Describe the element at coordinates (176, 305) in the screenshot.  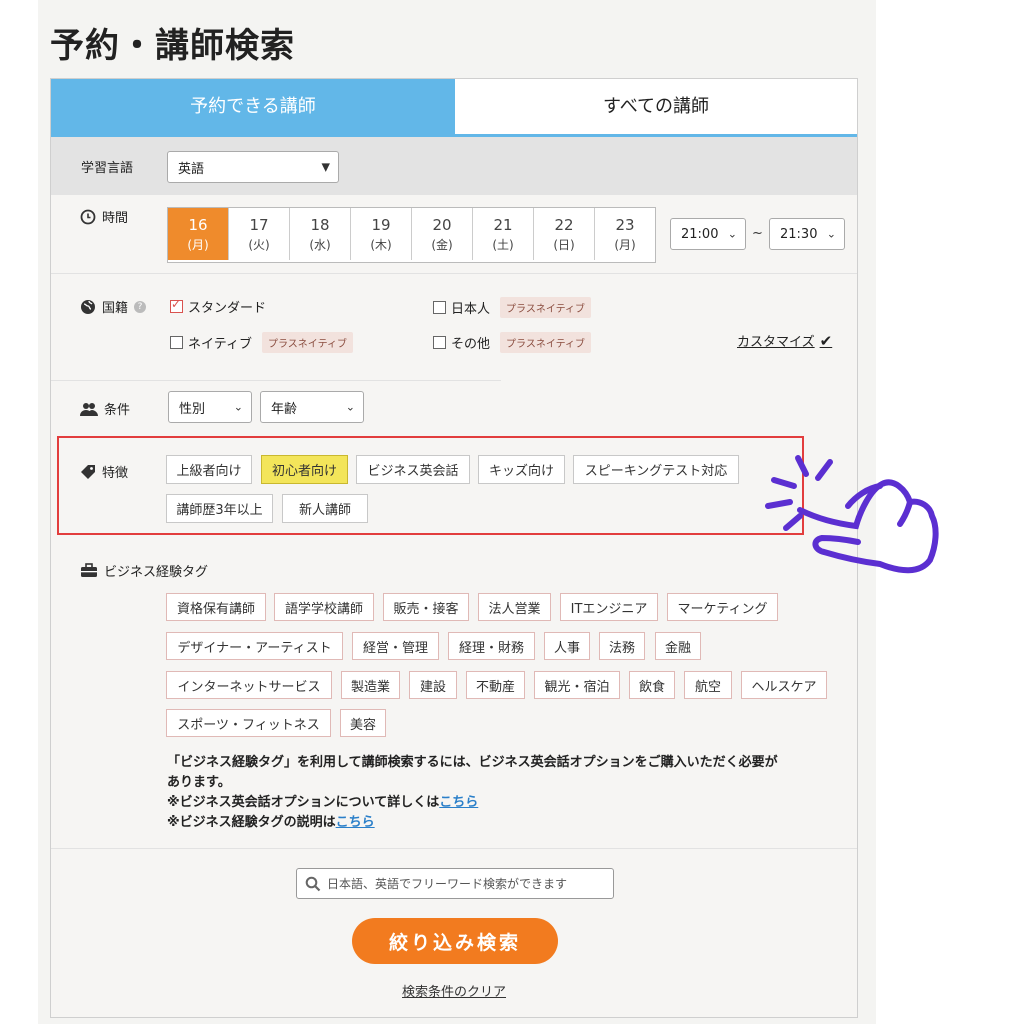
I see `checkbox-checked` at that location.